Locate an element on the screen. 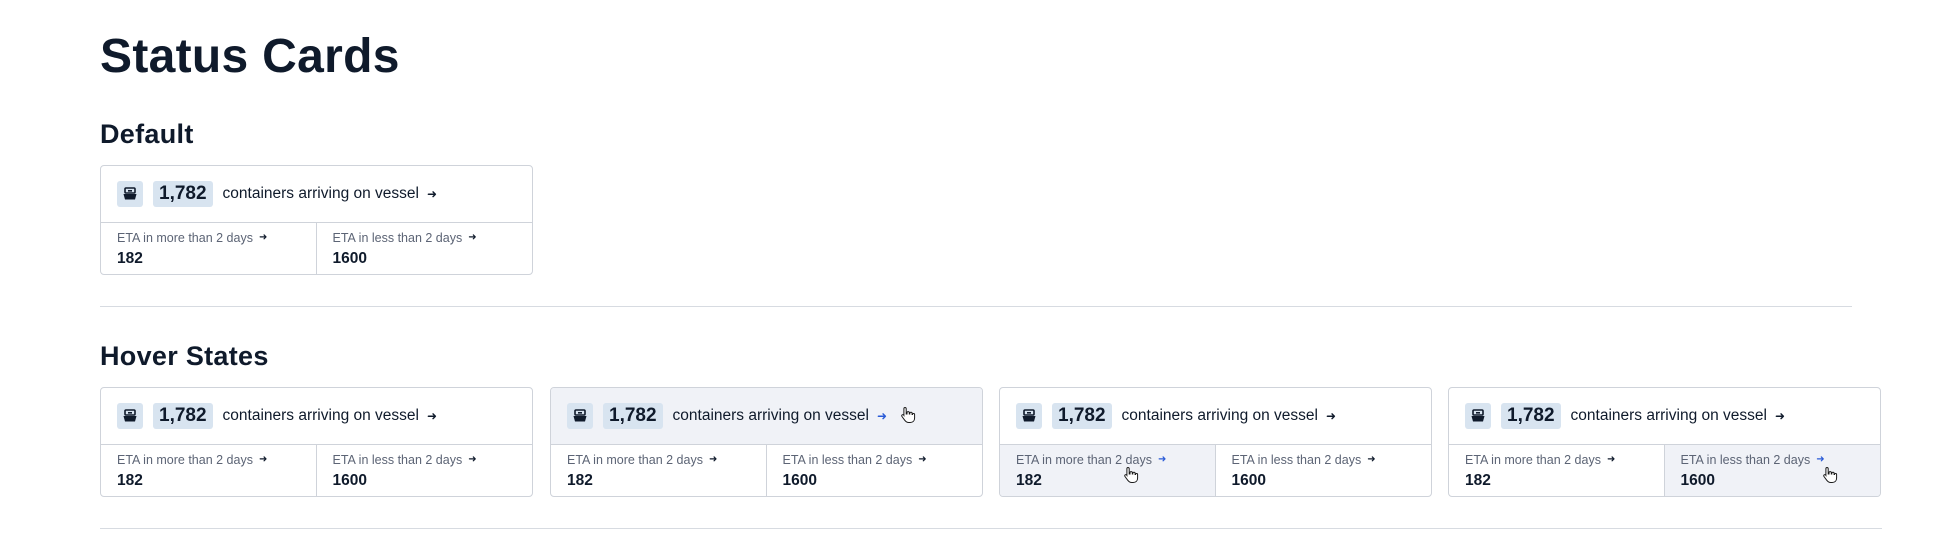 The image size is (1945, 559). section-title-default: Default is located at coordinates (147, 134).